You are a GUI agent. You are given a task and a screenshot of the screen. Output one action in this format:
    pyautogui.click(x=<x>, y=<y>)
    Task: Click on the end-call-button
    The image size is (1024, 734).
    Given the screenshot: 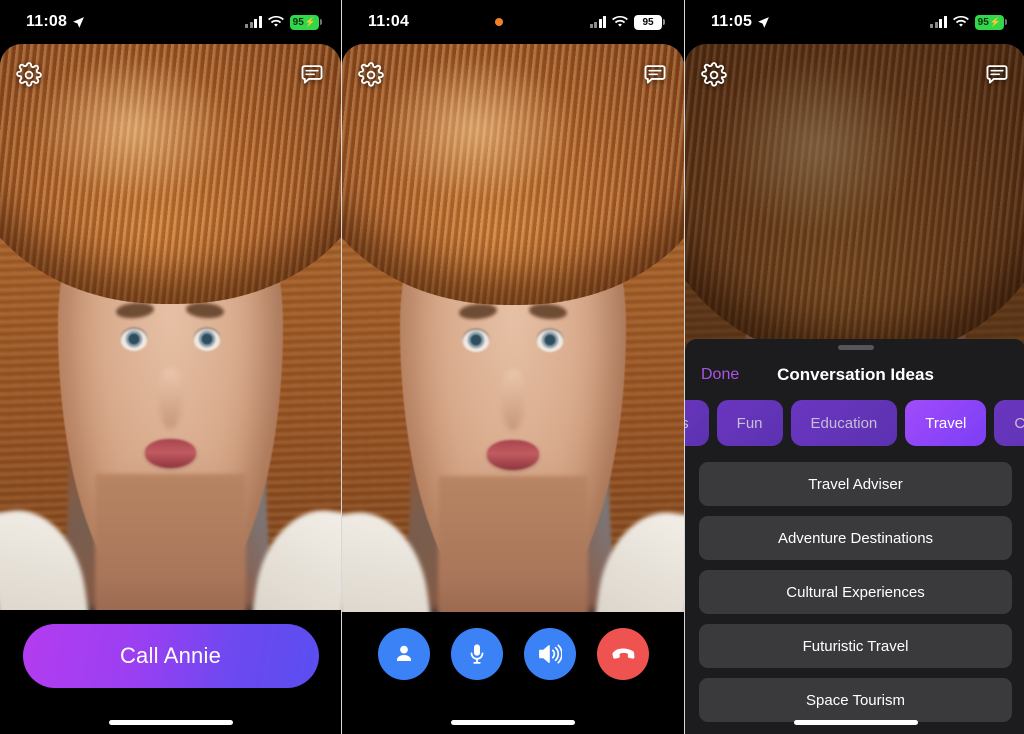 What is the action you would take?
    pyautogui.click(x=622, y=654)
    